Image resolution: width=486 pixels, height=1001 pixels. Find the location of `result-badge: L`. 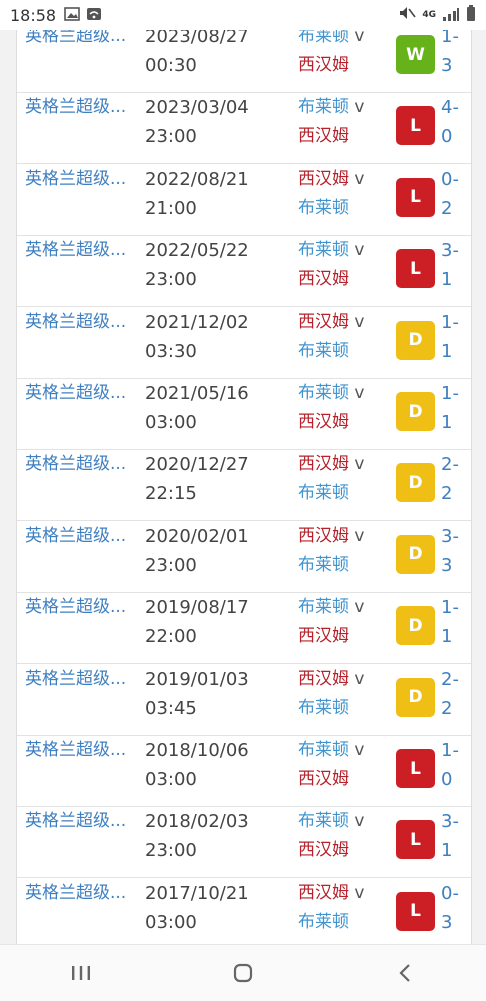

result-badge: L is located at coordinates (415, 840).